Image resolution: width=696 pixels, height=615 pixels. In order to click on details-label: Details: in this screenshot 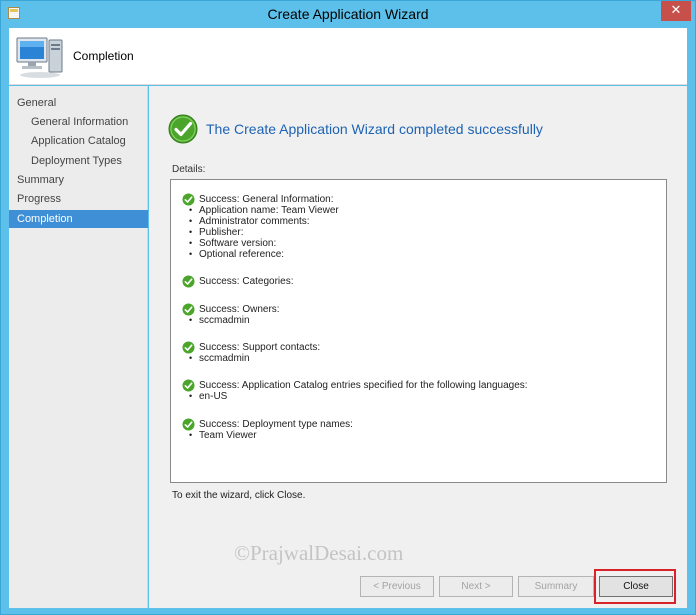, I will do `click(189, 169)`.